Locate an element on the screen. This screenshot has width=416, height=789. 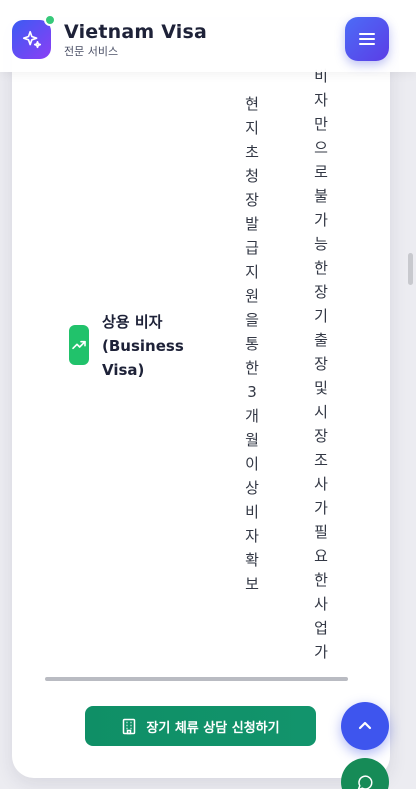
requirement-cell: 현지초청장발급지원을통한3개월이상비자확보 is located at coordinates (252, 344).